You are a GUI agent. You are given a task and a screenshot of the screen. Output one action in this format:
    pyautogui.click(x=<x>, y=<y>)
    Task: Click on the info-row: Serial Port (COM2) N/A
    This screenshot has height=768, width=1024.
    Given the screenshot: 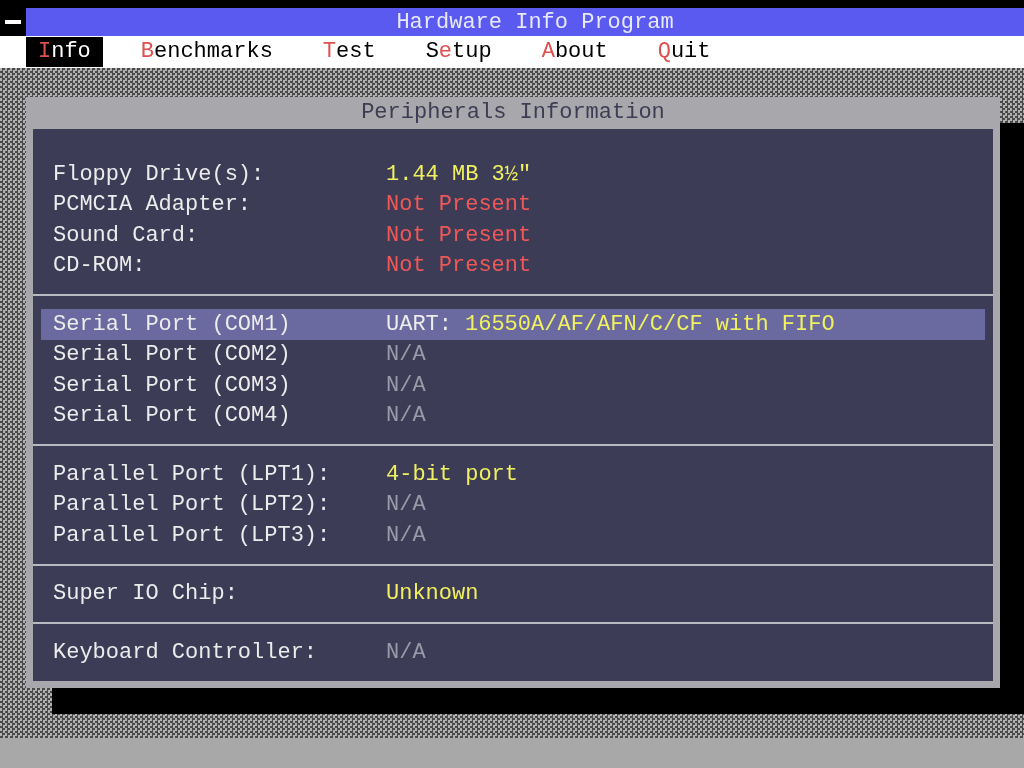 What is the action you would take?
    pyautogui.click(x=513, y=354)
    